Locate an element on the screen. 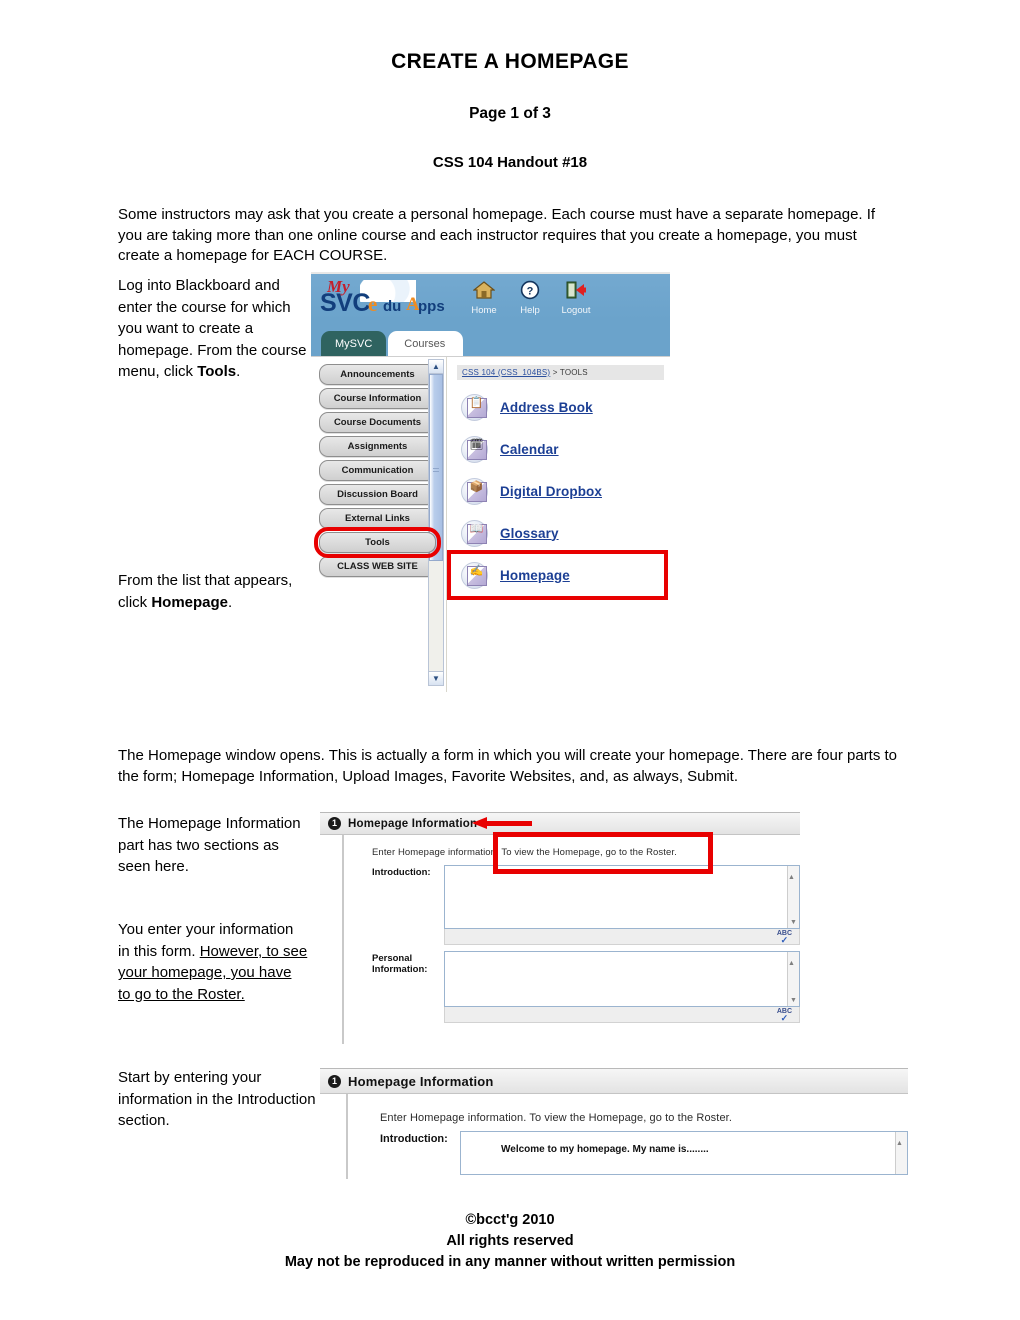 The width and height of the screenshot is (1020, 1320). tool-item-address-book: 📋 Address Book is located at coordinates (558, 407).